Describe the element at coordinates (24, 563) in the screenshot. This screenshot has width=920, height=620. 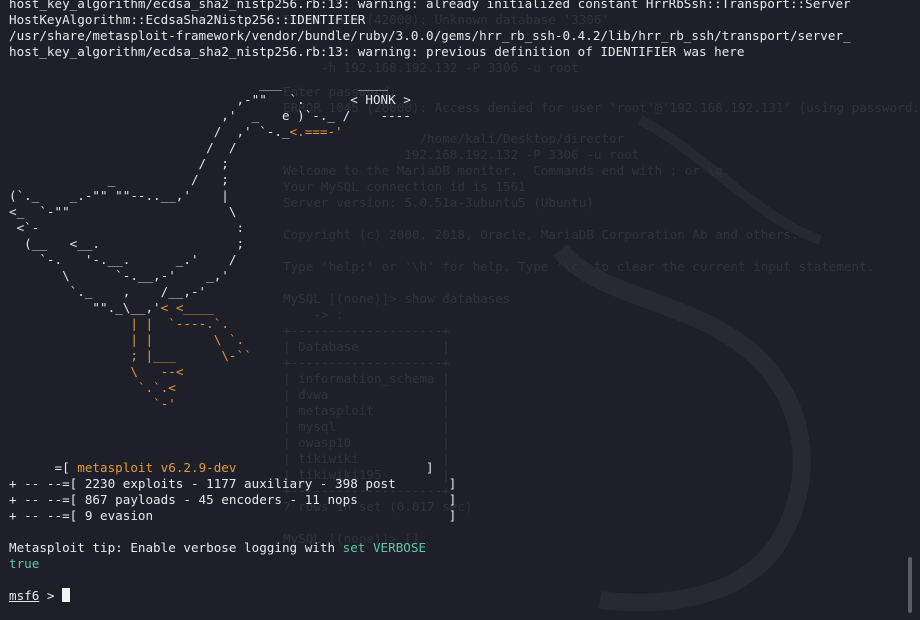
I see `tip-value: true` at that location.